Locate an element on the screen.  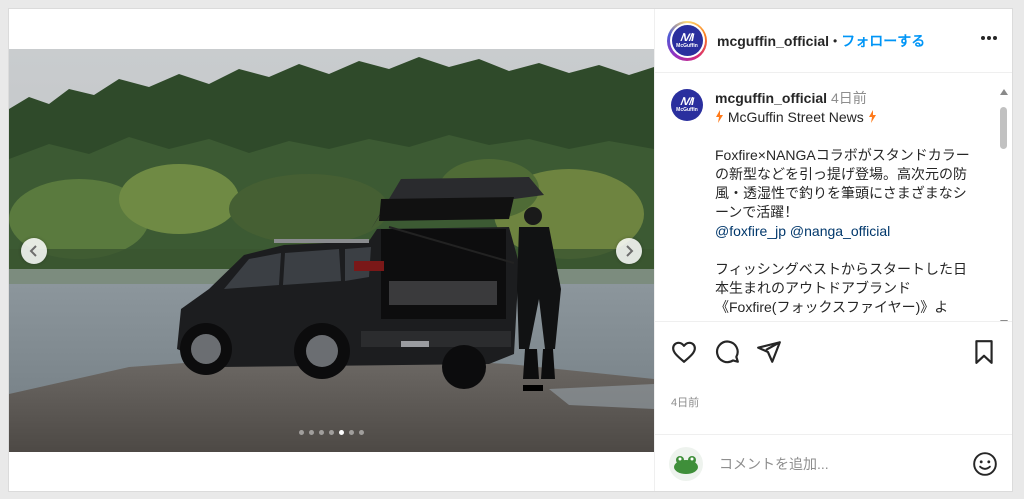
previous-slide-button is located at coordinates (34, 251).